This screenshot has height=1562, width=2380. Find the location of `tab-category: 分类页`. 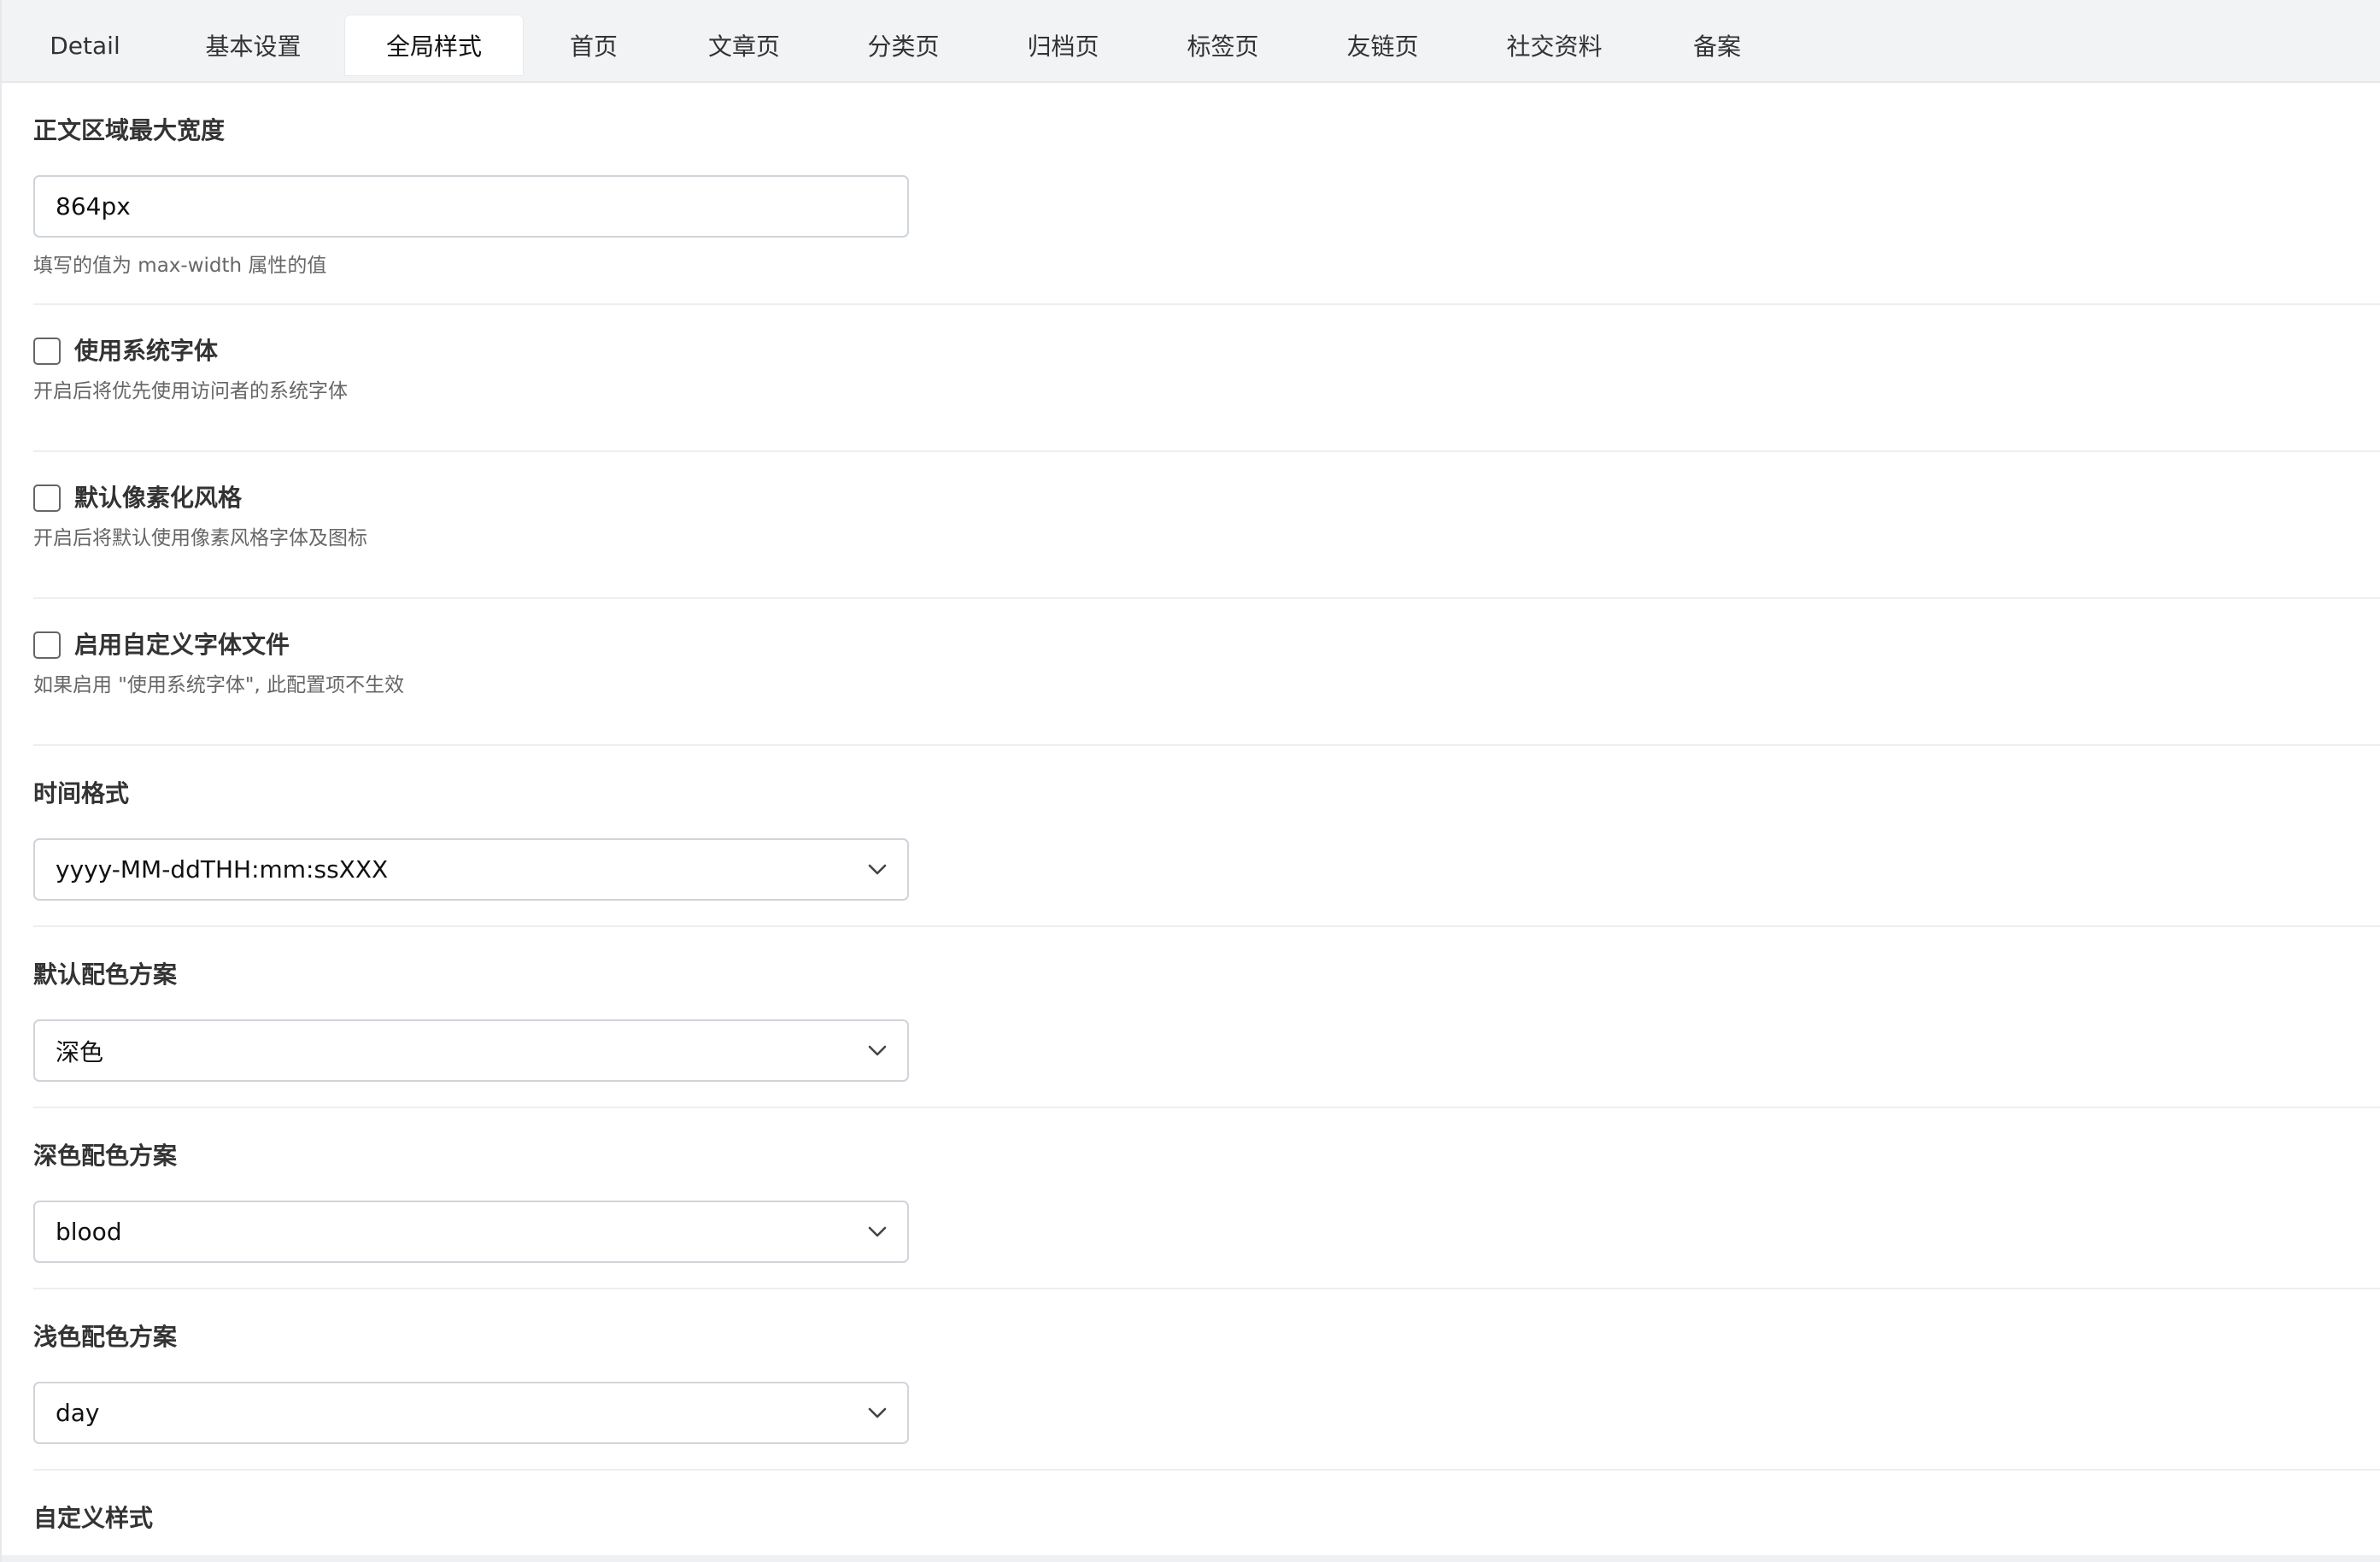

tab-category: 分类页 is located at coordinates (904, 45).